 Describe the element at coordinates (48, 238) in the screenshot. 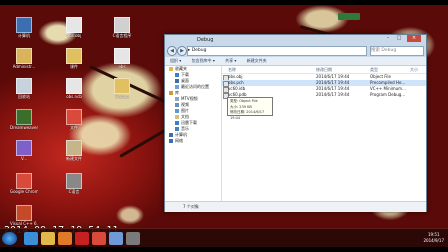

I see `folder-icon` at that location.